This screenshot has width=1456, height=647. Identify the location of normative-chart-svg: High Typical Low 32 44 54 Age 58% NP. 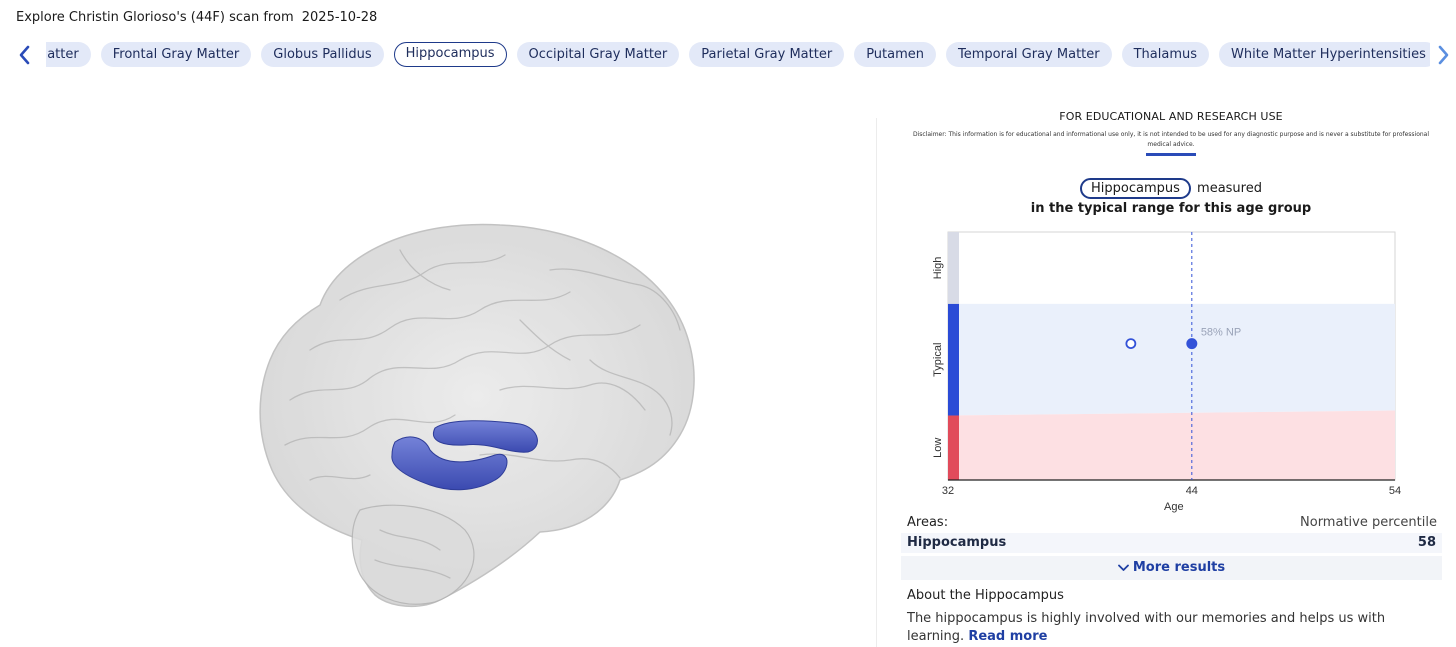
(1166, 372).